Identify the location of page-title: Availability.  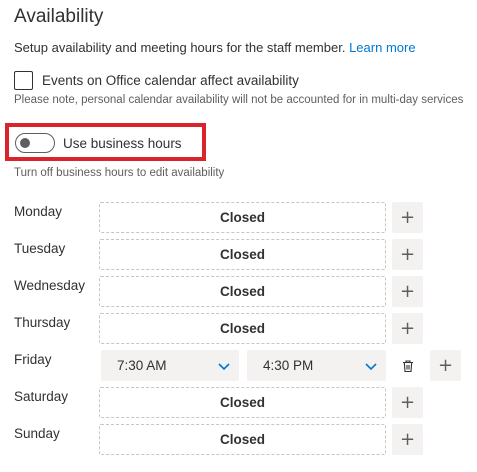
(59, 16).